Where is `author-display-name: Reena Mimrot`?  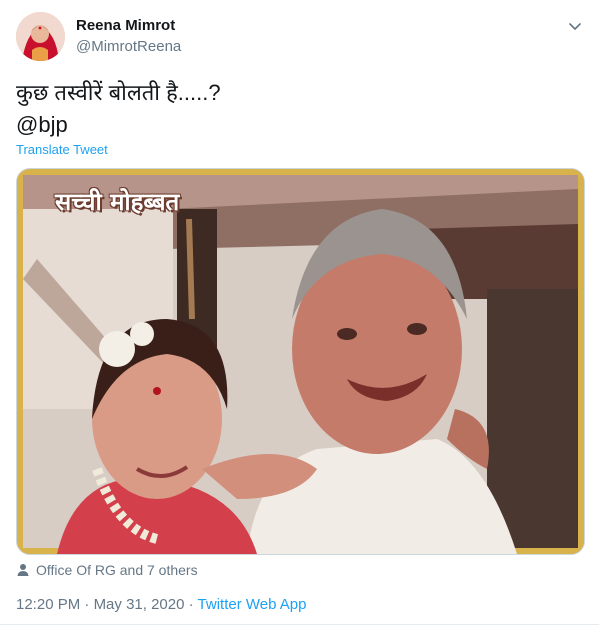
author-display-name: Reena Mimrot is located at coordinates (125, 25).